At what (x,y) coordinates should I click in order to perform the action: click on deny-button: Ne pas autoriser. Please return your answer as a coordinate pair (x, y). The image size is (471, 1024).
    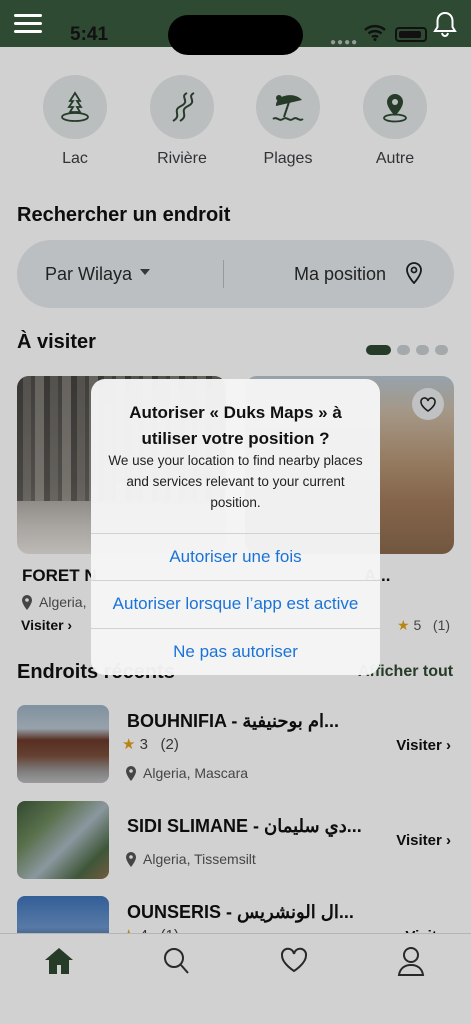
    Looking at the image, I should click on (235, 651).